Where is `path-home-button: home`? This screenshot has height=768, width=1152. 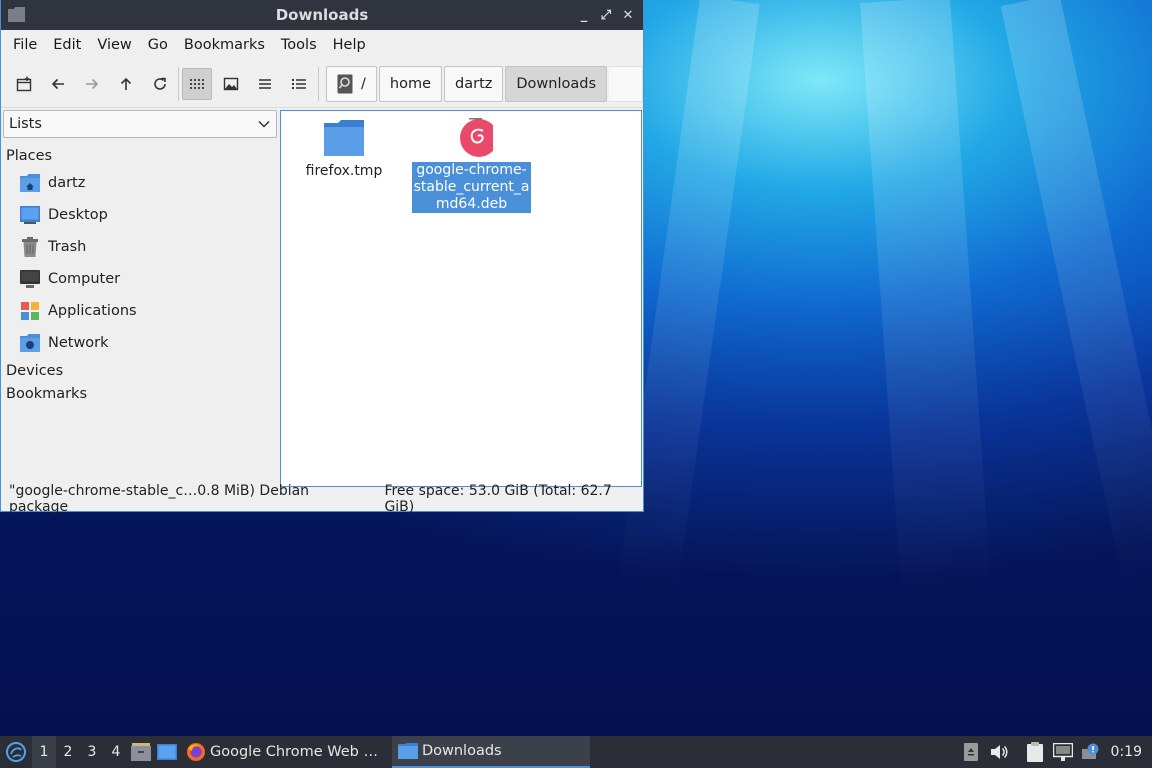 path-home-button: home is located at coordinates (410, 83).